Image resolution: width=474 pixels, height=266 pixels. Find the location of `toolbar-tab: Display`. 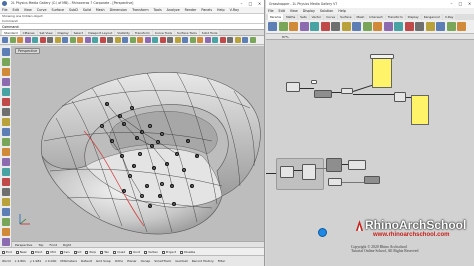

toolbar-tab: Display is located at coordinates (63, 32).